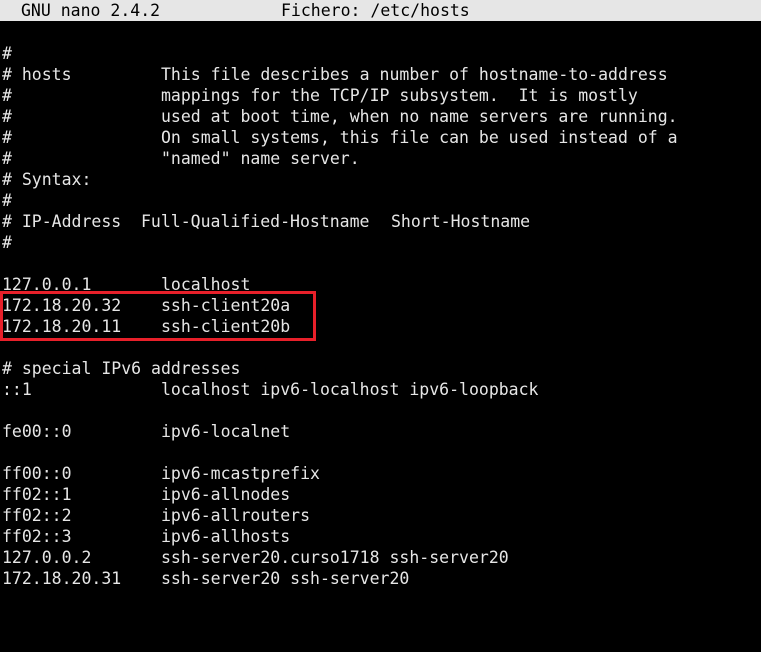 This screenshot has width=761, height=652. Describe the element at coordinates (47, 557) in the screenshot. I see `ip-address: 127.0.0.2` at that location.